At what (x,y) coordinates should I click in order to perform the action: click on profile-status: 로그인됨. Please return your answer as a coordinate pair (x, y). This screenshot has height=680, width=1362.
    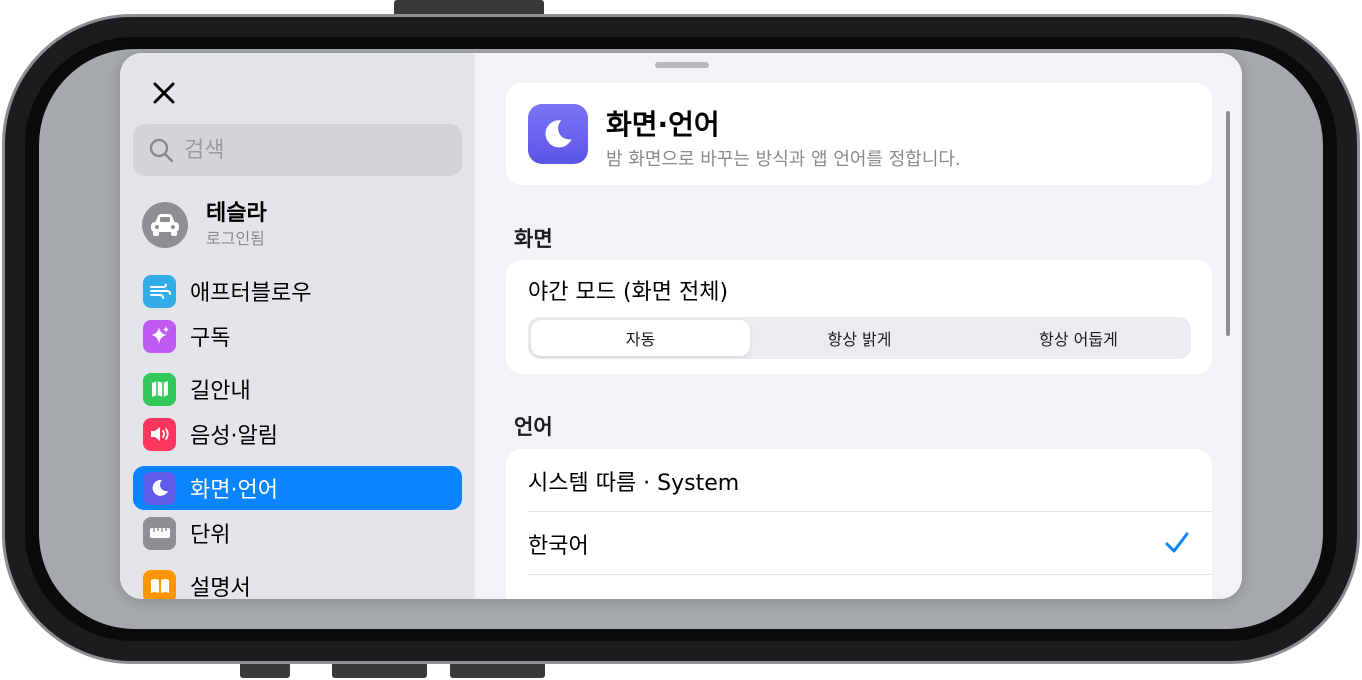
    Looking at the image, I should click on (235, 238).